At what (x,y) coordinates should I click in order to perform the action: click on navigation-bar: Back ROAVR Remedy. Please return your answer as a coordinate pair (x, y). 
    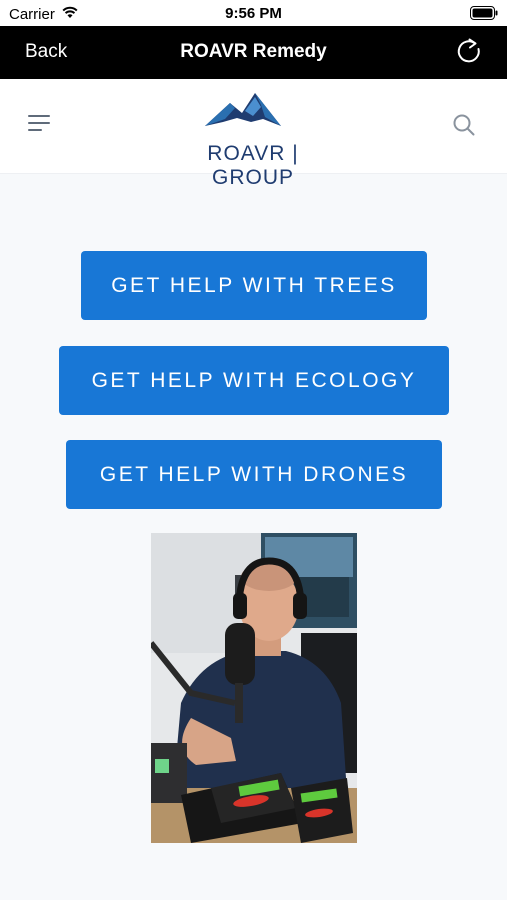
    Looking at the image, I should click on (253, 52).